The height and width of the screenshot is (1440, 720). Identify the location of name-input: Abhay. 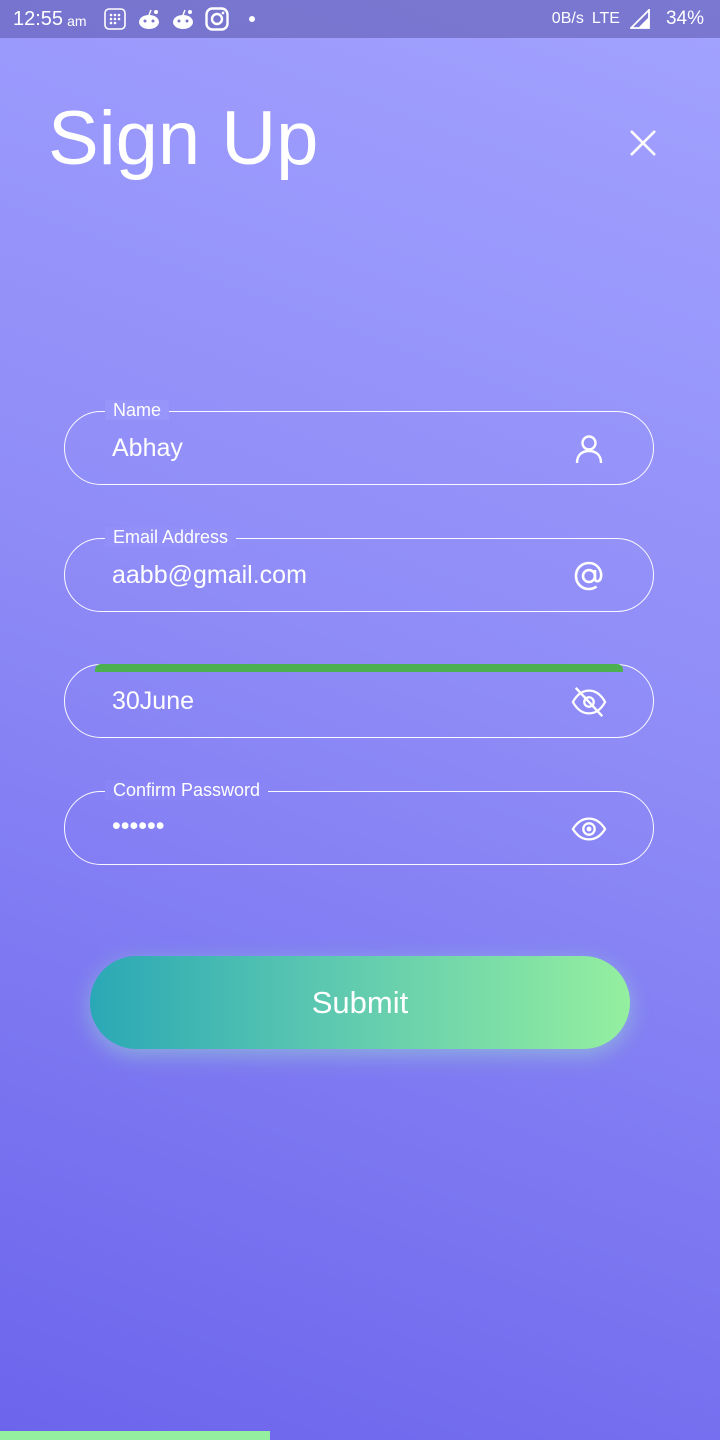
(332, 448).